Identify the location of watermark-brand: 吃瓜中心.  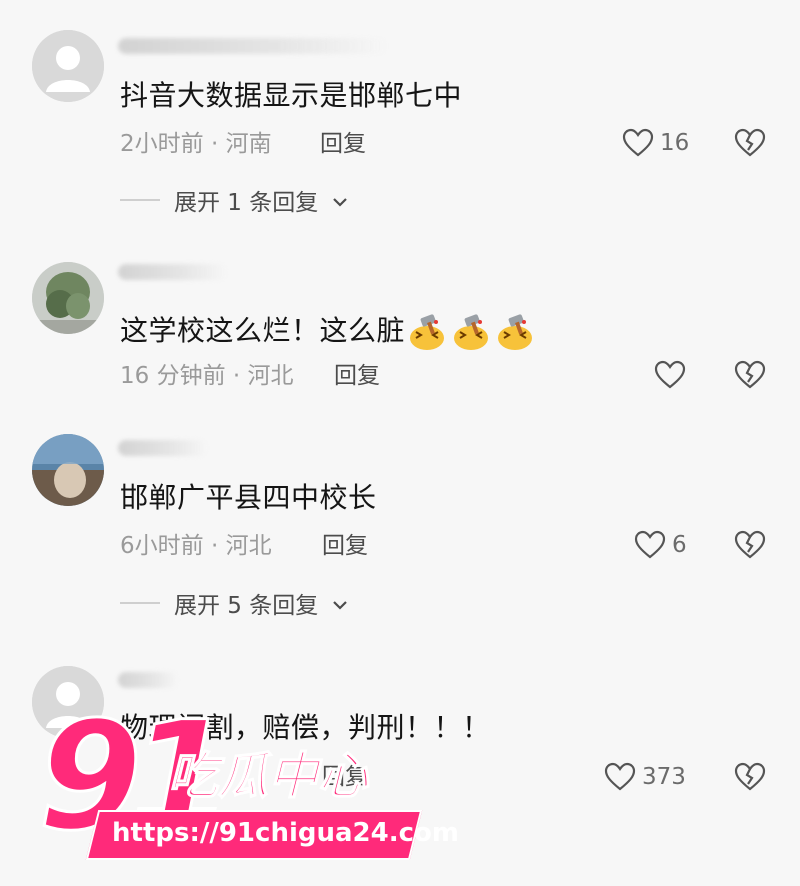
(268, 776).